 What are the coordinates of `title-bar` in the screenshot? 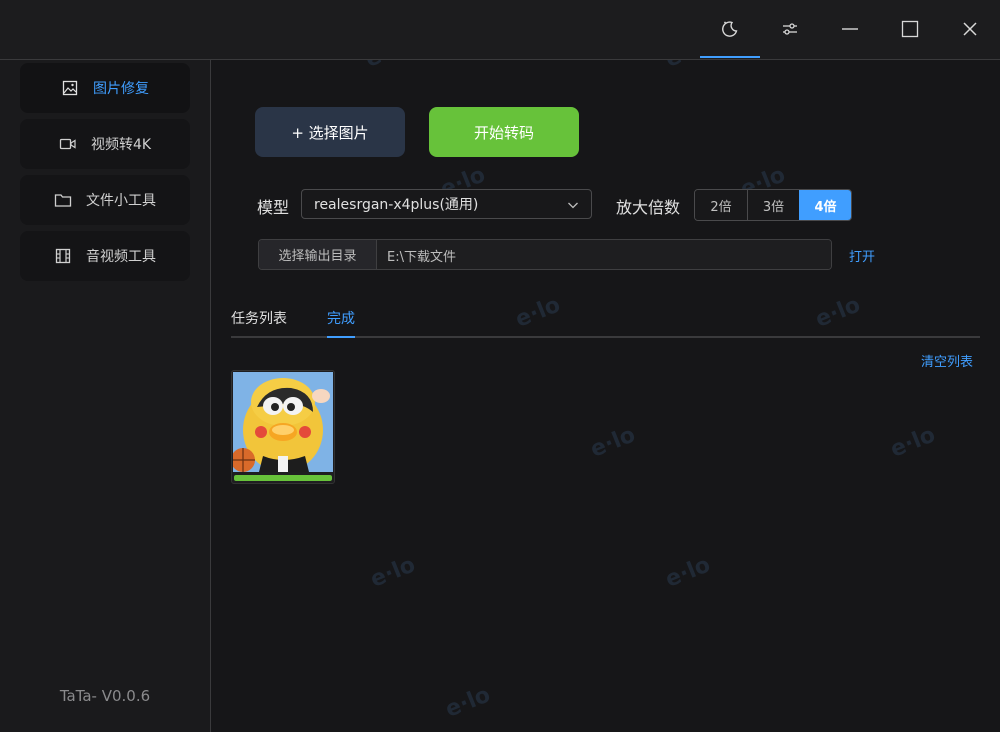 It's located at (500, 30).